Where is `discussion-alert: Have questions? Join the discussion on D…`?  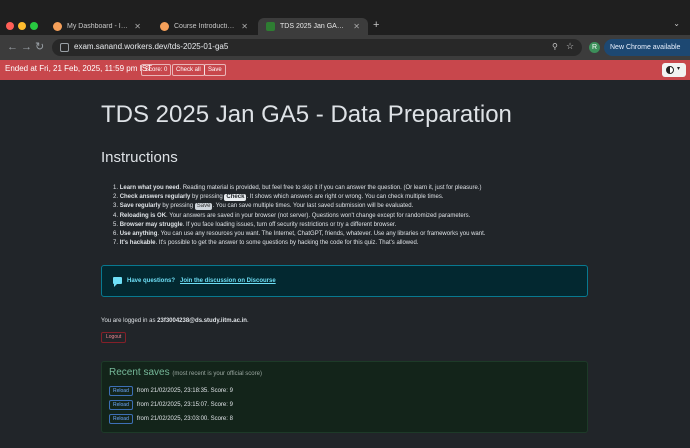 discussion-alert: Have questions? Join the discussion on D… is located at coordinates (344, 281).